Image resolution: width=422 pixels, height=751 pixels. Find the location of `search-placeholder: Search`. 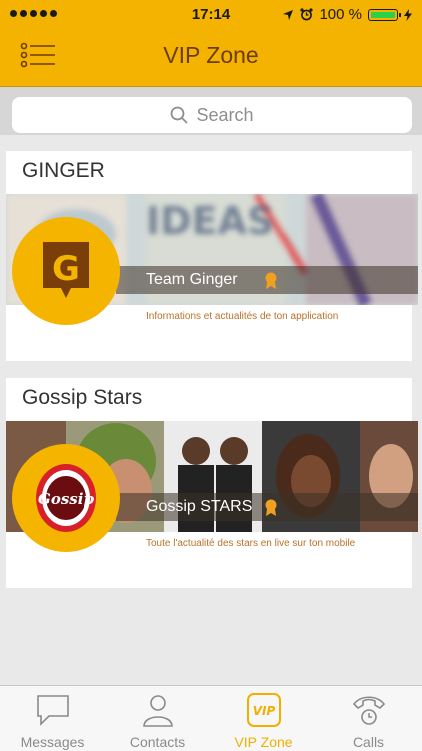

search-placeholder: Search is located at coordinates (225, 114).